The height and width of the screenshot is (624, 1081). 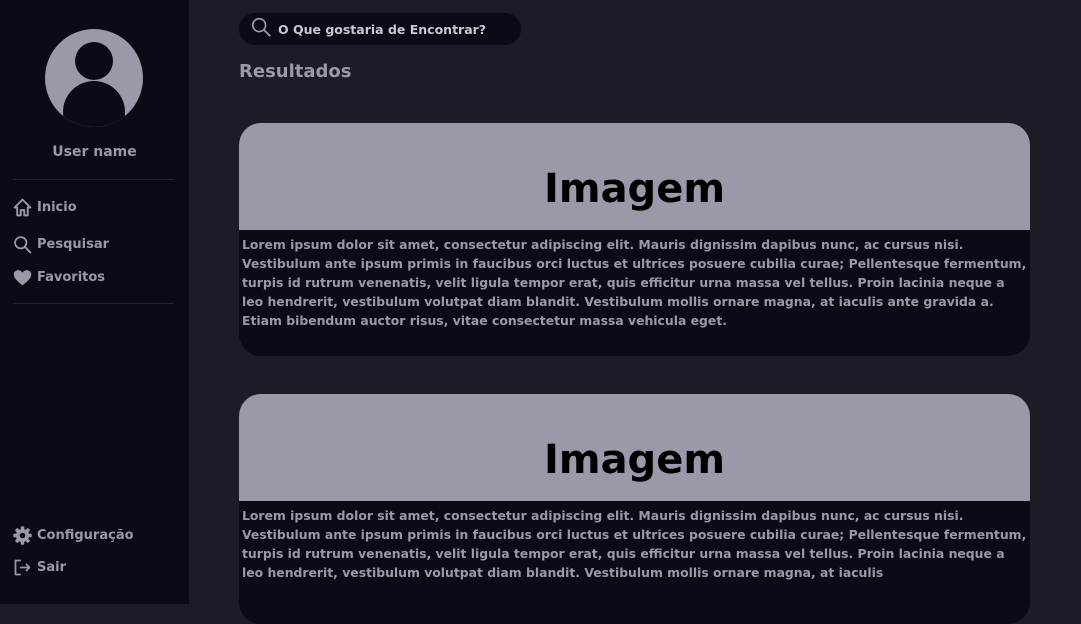 What do you see at coordinates (52, 567) in the screenshot?
I see `nav-item-label: Sair` at bounding box center [52, 567].